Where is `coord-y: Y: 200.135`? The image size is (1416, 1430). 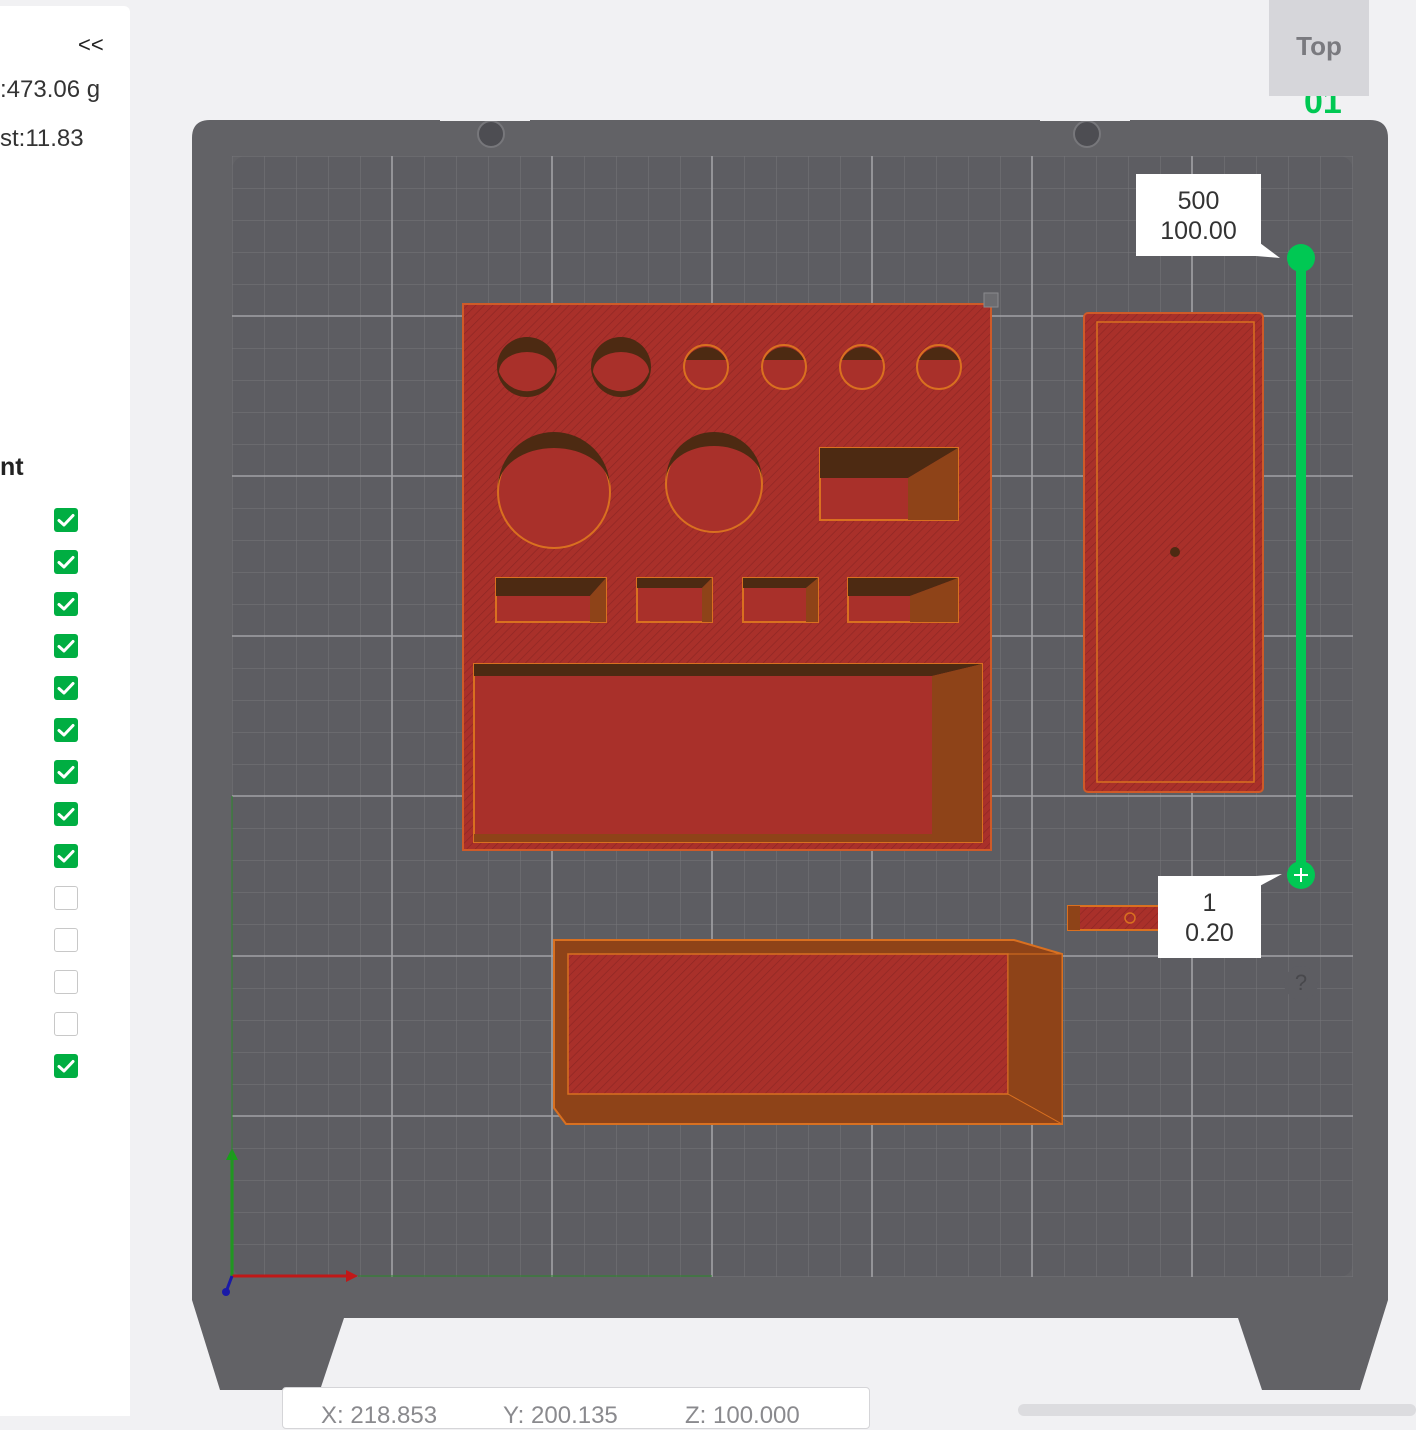
coord-y: Y: 200.135 is located at coordinates (560, 1415).